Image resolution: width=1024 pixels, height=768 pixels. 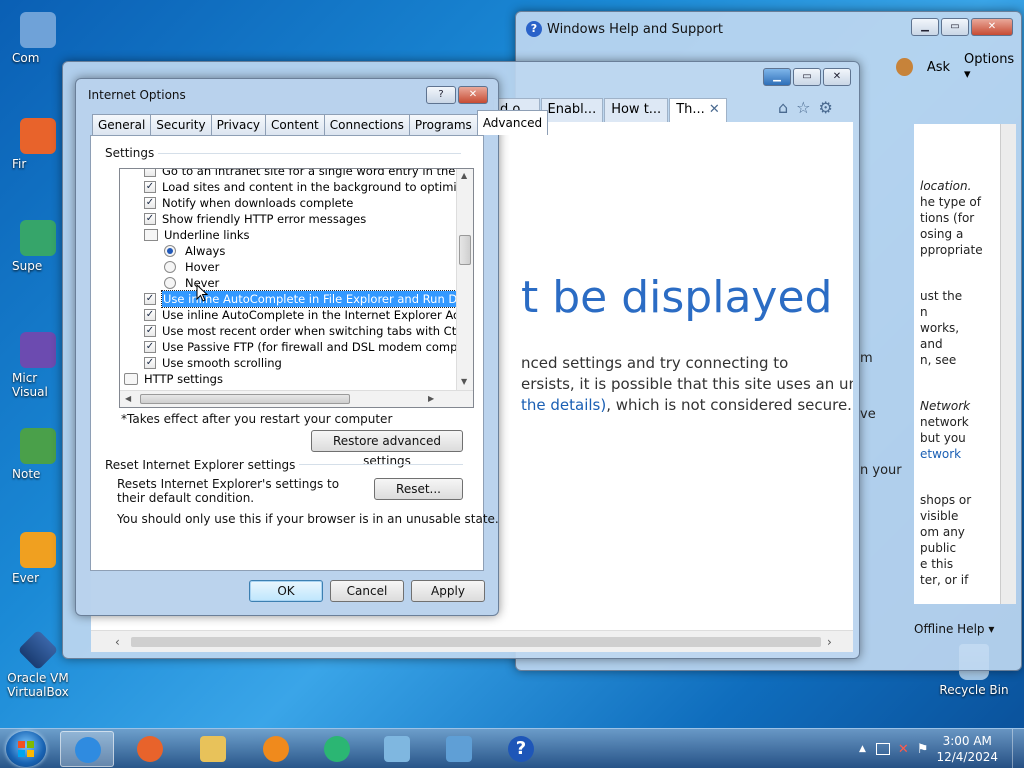 What do you see at coordinates (137, 95) in the screenshot?
I see `dialog-title: Internet Options` at bounding box center [137, 95].